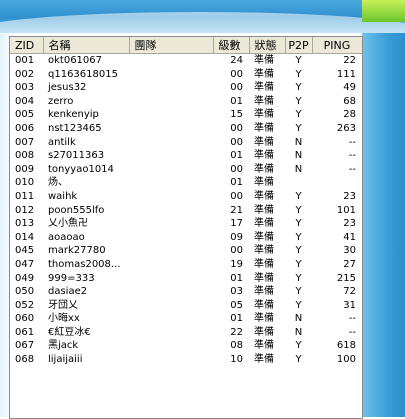 This screenshot has width=405, height=419. What do you see at coordinates (65, 360) in the screenshot?
I see `name-cell: lijaijaiii` at bounding box center [65, 360].